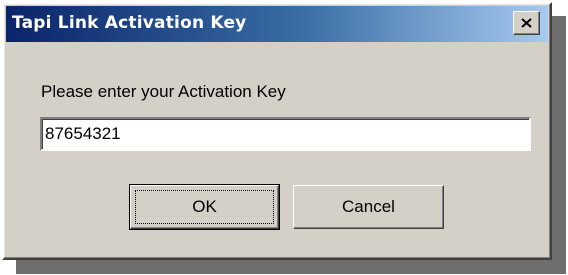 Image resolution: width=568 pixels, height=275 pixels. Describe the element at coordinates (277, 24) in the screenshot. I see `title-bar: Tapi Link Activation Key` at that location.